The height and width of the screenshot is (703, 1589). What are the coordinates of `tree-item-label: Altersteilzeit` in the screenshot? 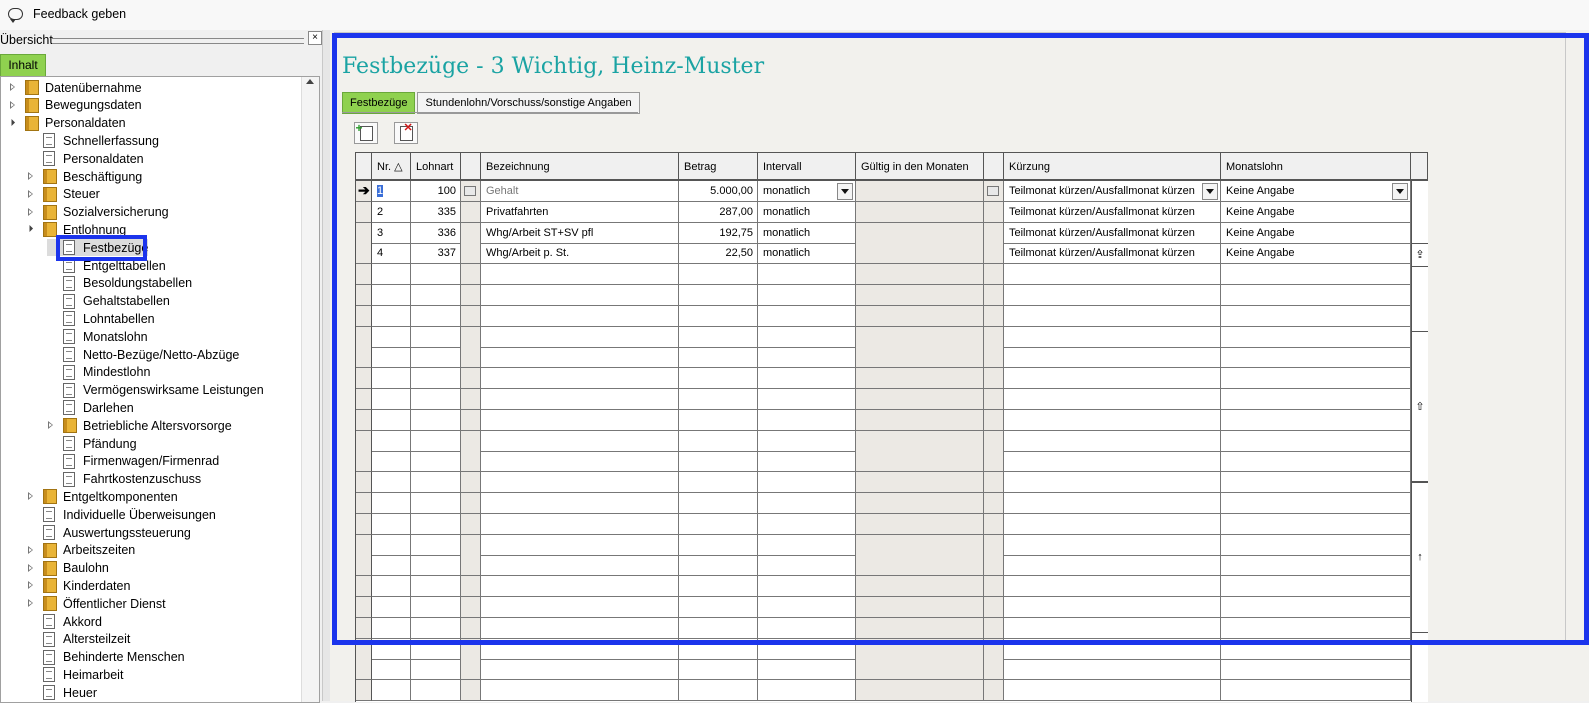 It's located at (97, 639).